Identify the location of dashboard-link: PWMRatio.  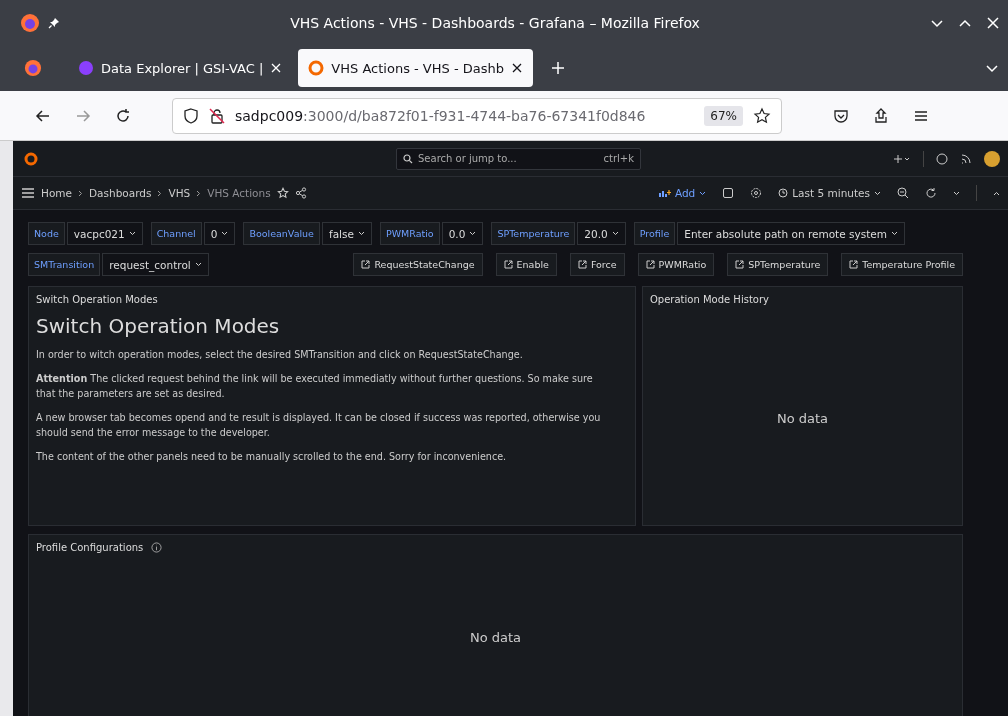
(676, 264).